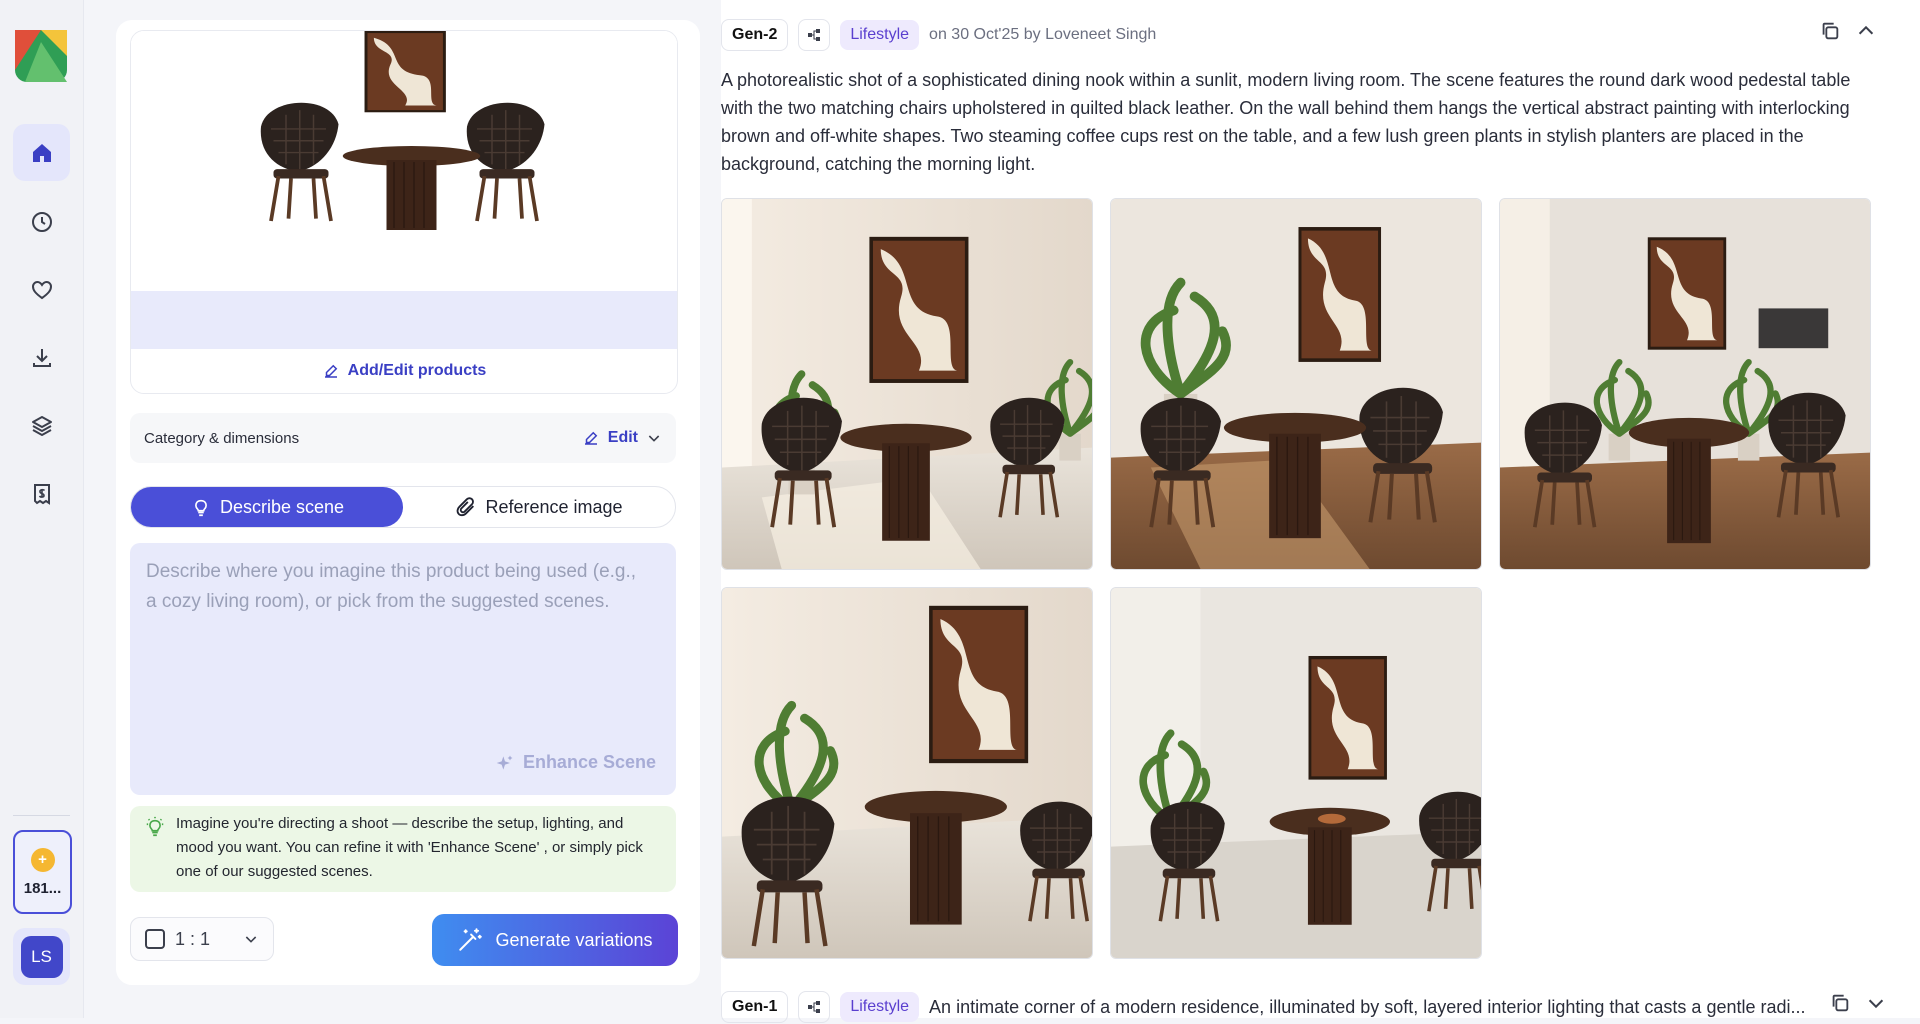 The width and height of the screenshot is (1920, 1024). Describe the element at coordinates (466, 507) in the screenshot. I see `paperclip-icon` at that location.